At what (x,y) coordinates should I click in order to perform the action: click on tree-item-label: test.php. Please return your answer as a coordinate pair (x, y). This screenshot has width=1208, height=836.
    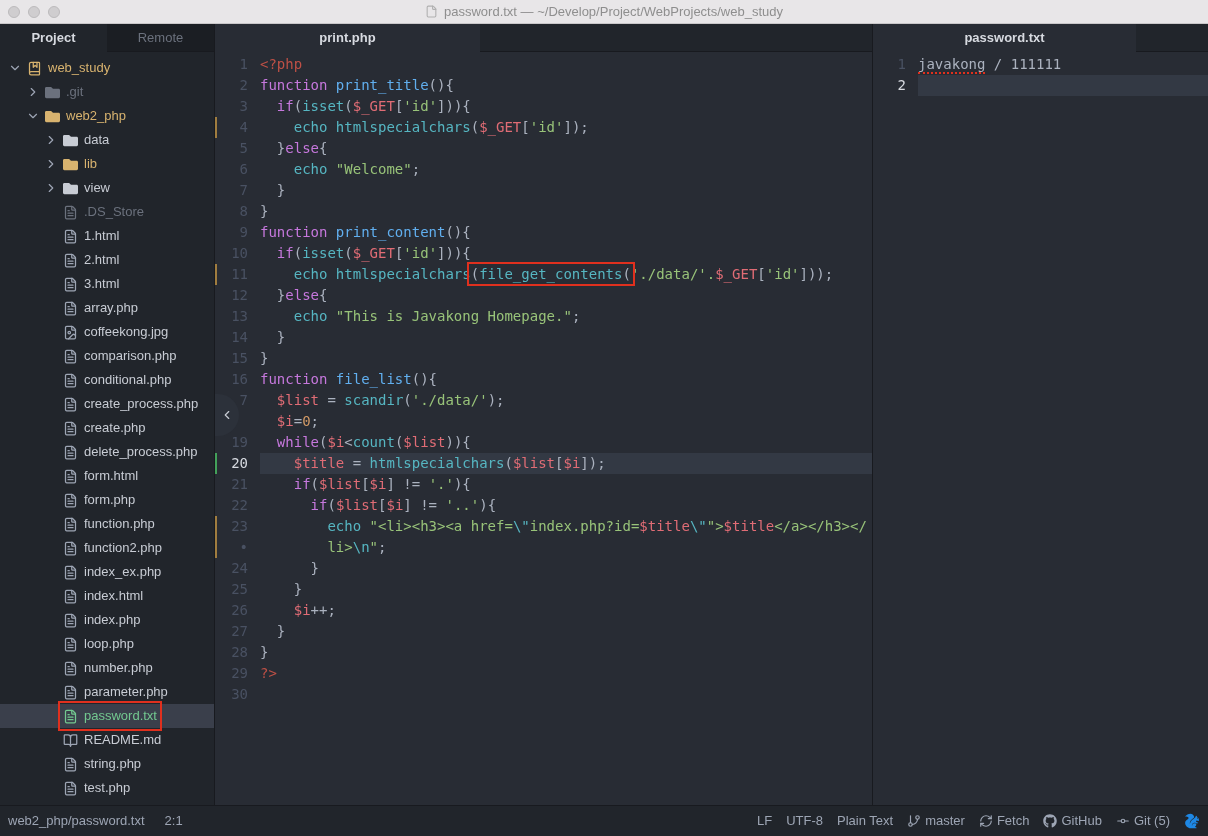
    Looking at the image, I should click on (107, 788).